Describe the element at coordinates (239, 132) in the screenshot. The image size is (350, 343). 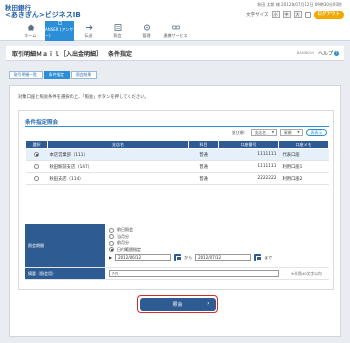
I see `sort-label: 並び順：` at that location.